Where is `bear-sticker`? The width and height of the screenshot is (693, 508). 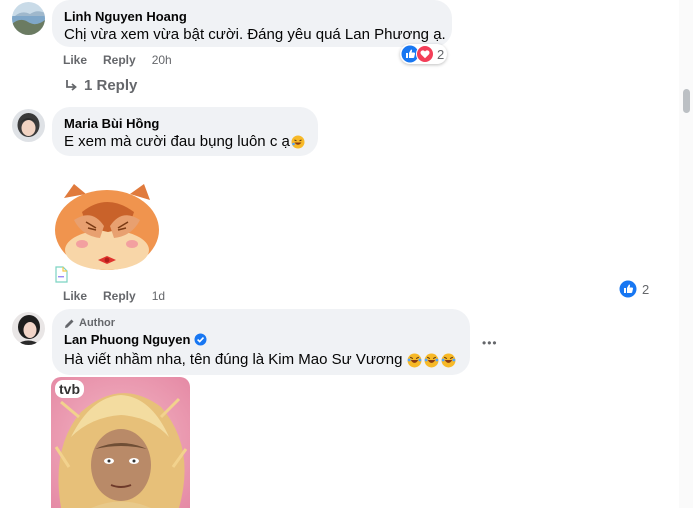
bear-sticker is located at coordinates (107, 227).